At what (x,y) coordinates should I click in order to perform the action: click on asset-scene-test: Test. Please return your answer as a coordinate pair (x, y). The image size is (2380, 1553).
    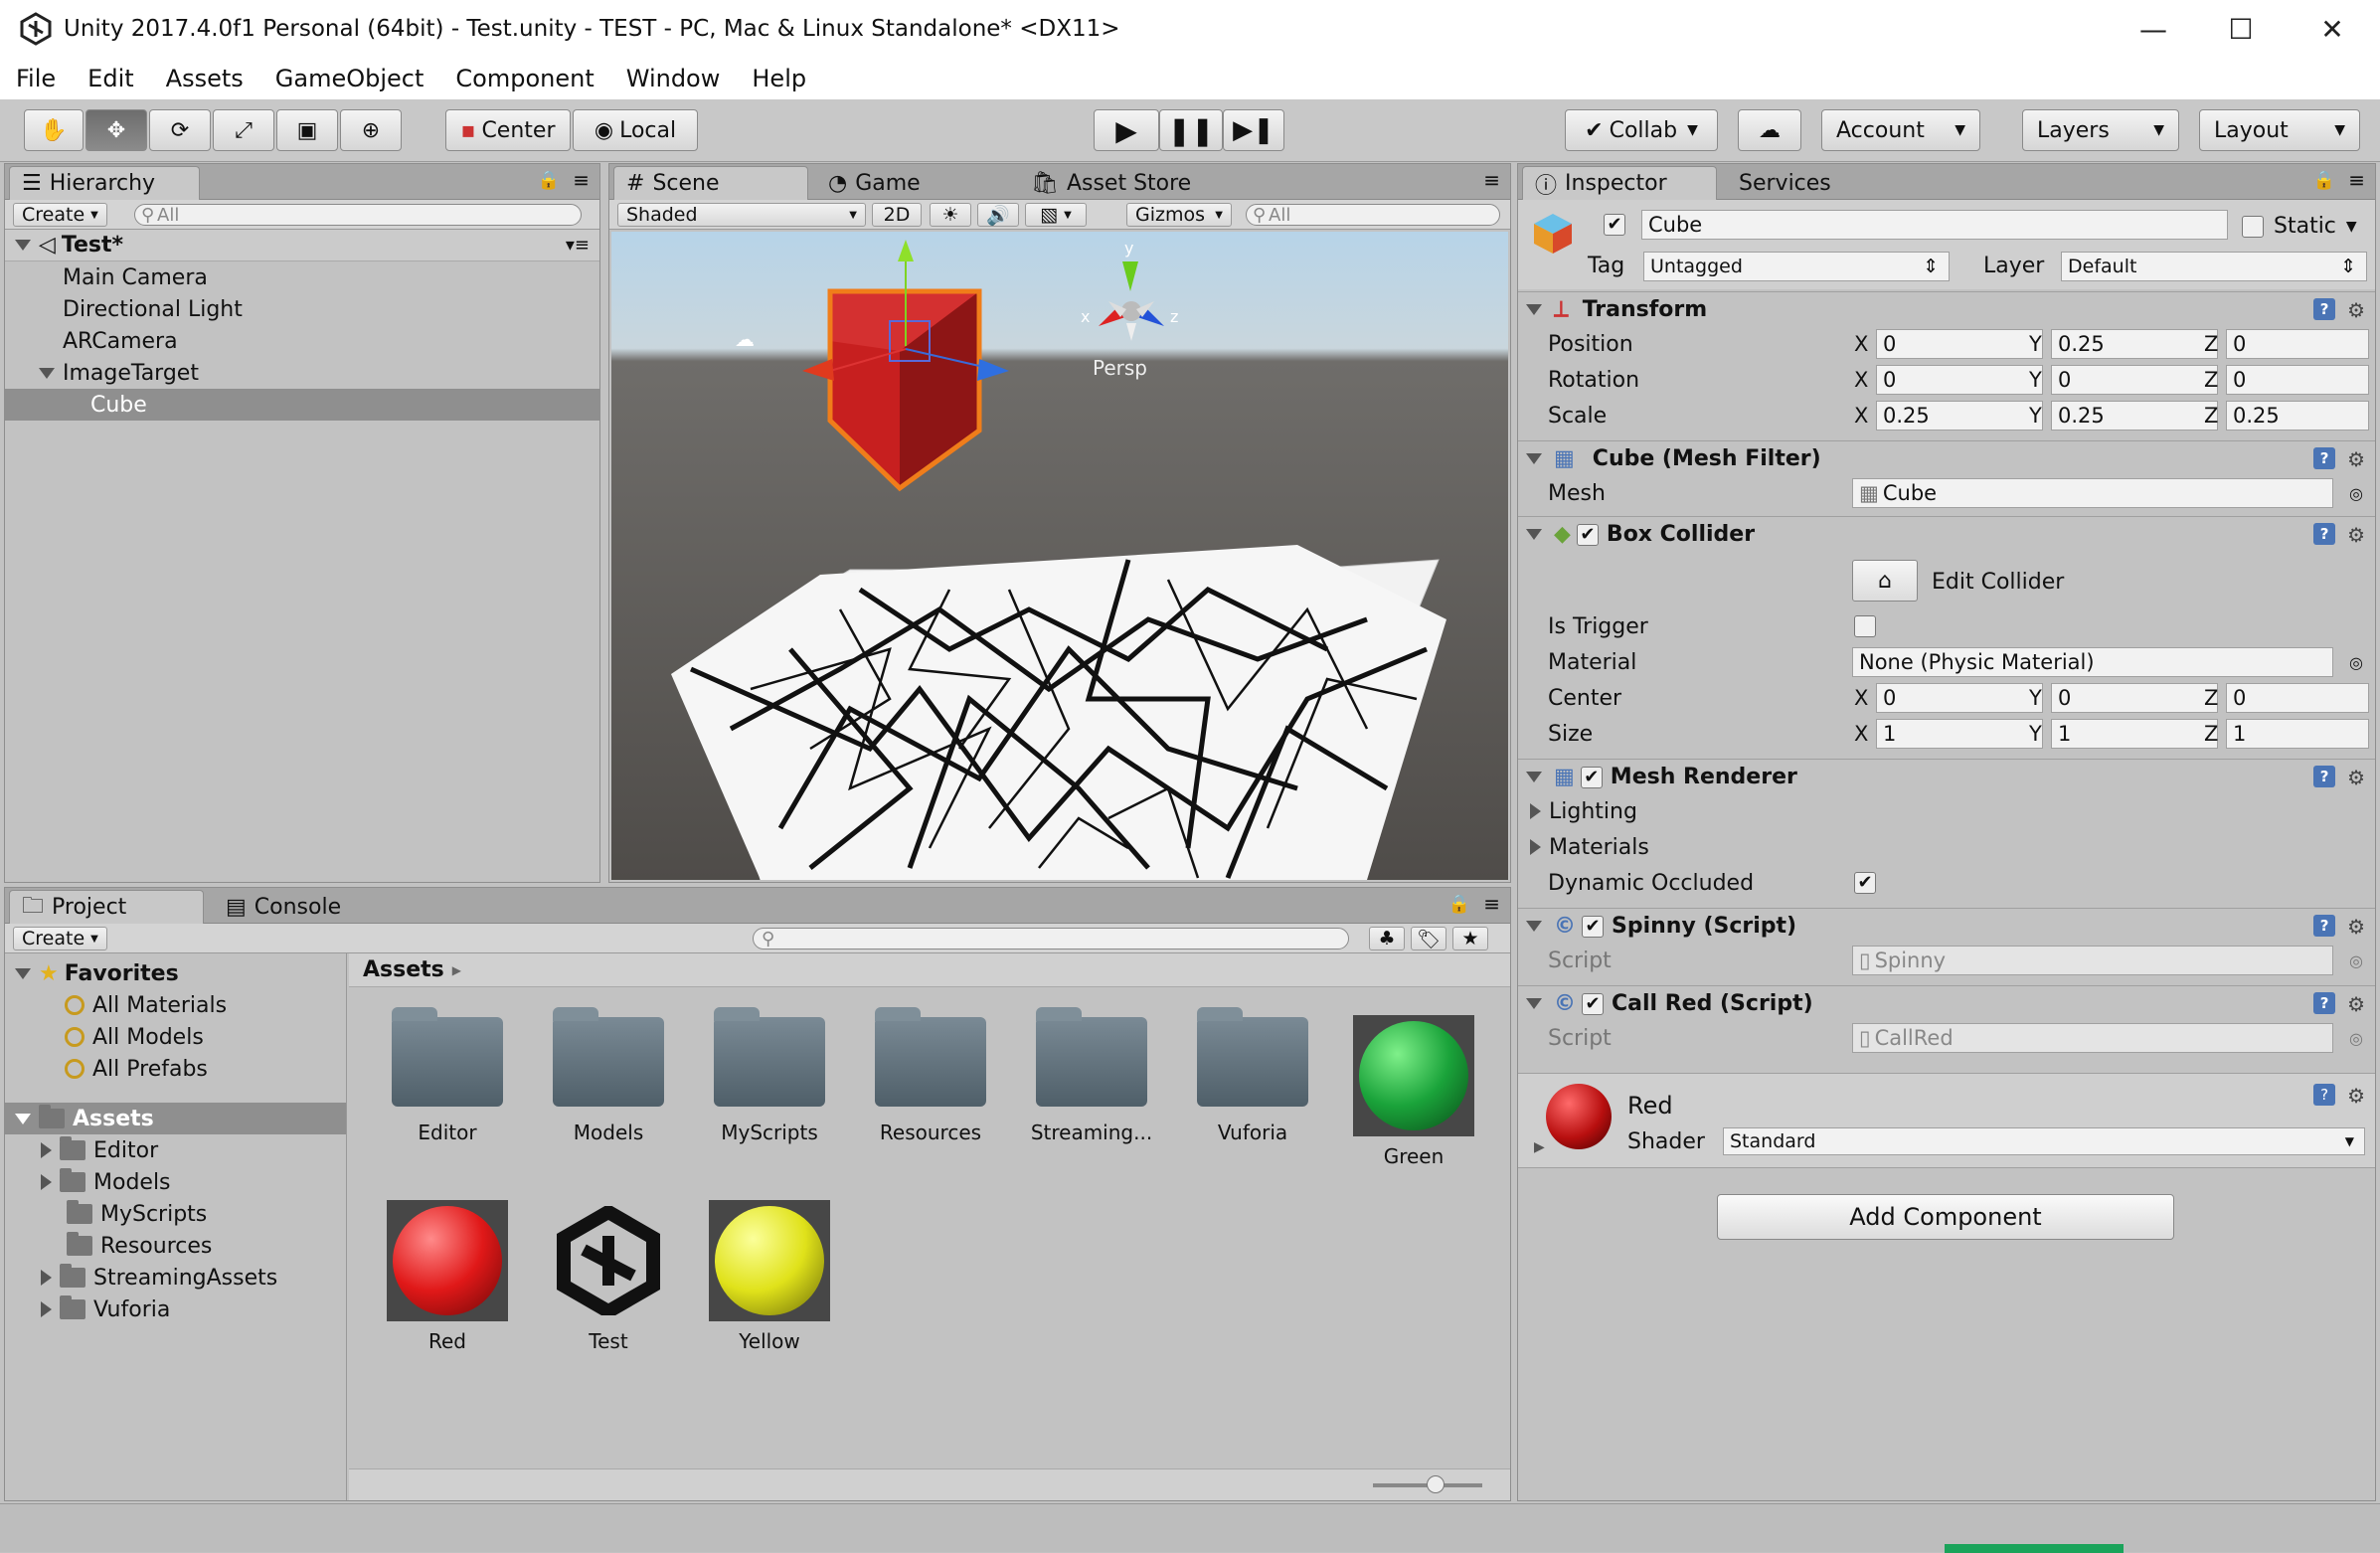
    Looking at the image, I should click on (608, 1277).